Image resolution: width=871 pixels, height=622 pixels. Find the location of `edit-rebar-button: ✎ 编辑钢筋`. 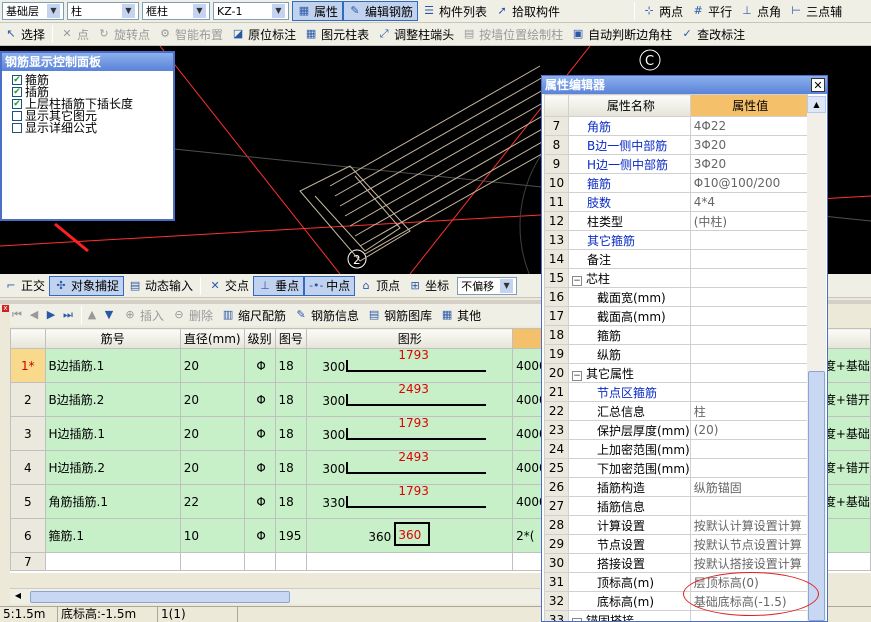

edit-rebar-button: ✎ 编辑钢筋 is located at coordinates (381, 11).